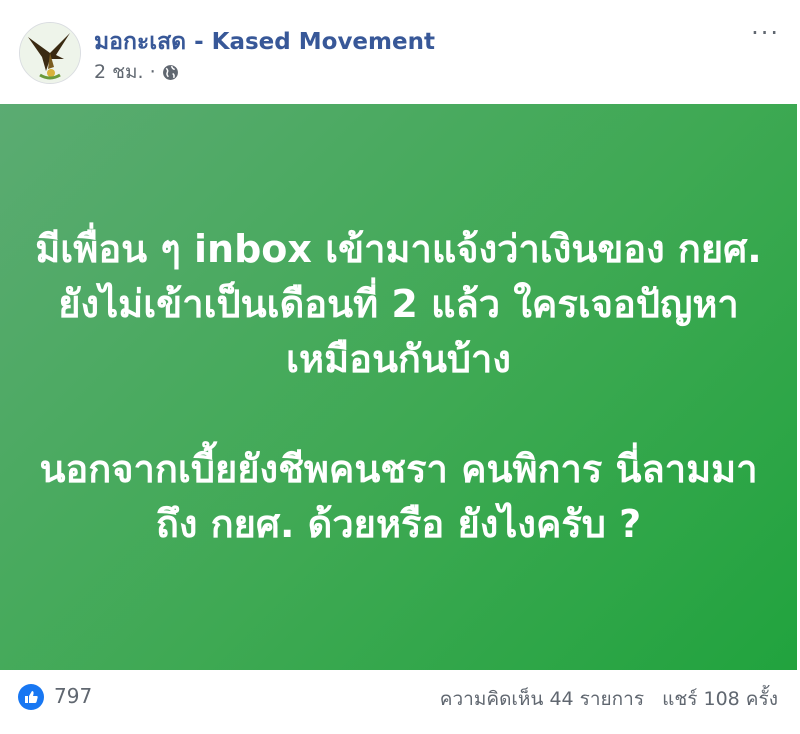  Describe the element at coordinates (542, 699) in the screenshot. I see `comments-count-link: ความคิดเห็น 44 รายการ` at that location.